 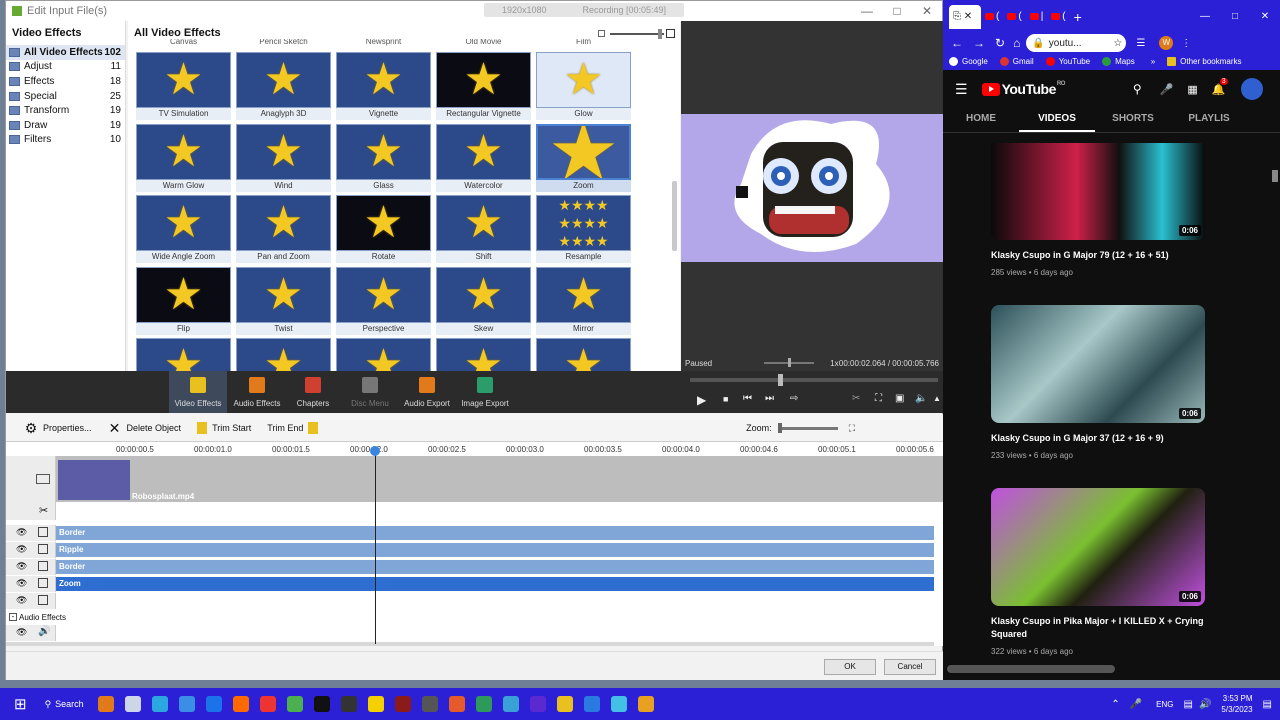 I want to click on tool-tab: Audio Effects, so click(x=257, y=392).